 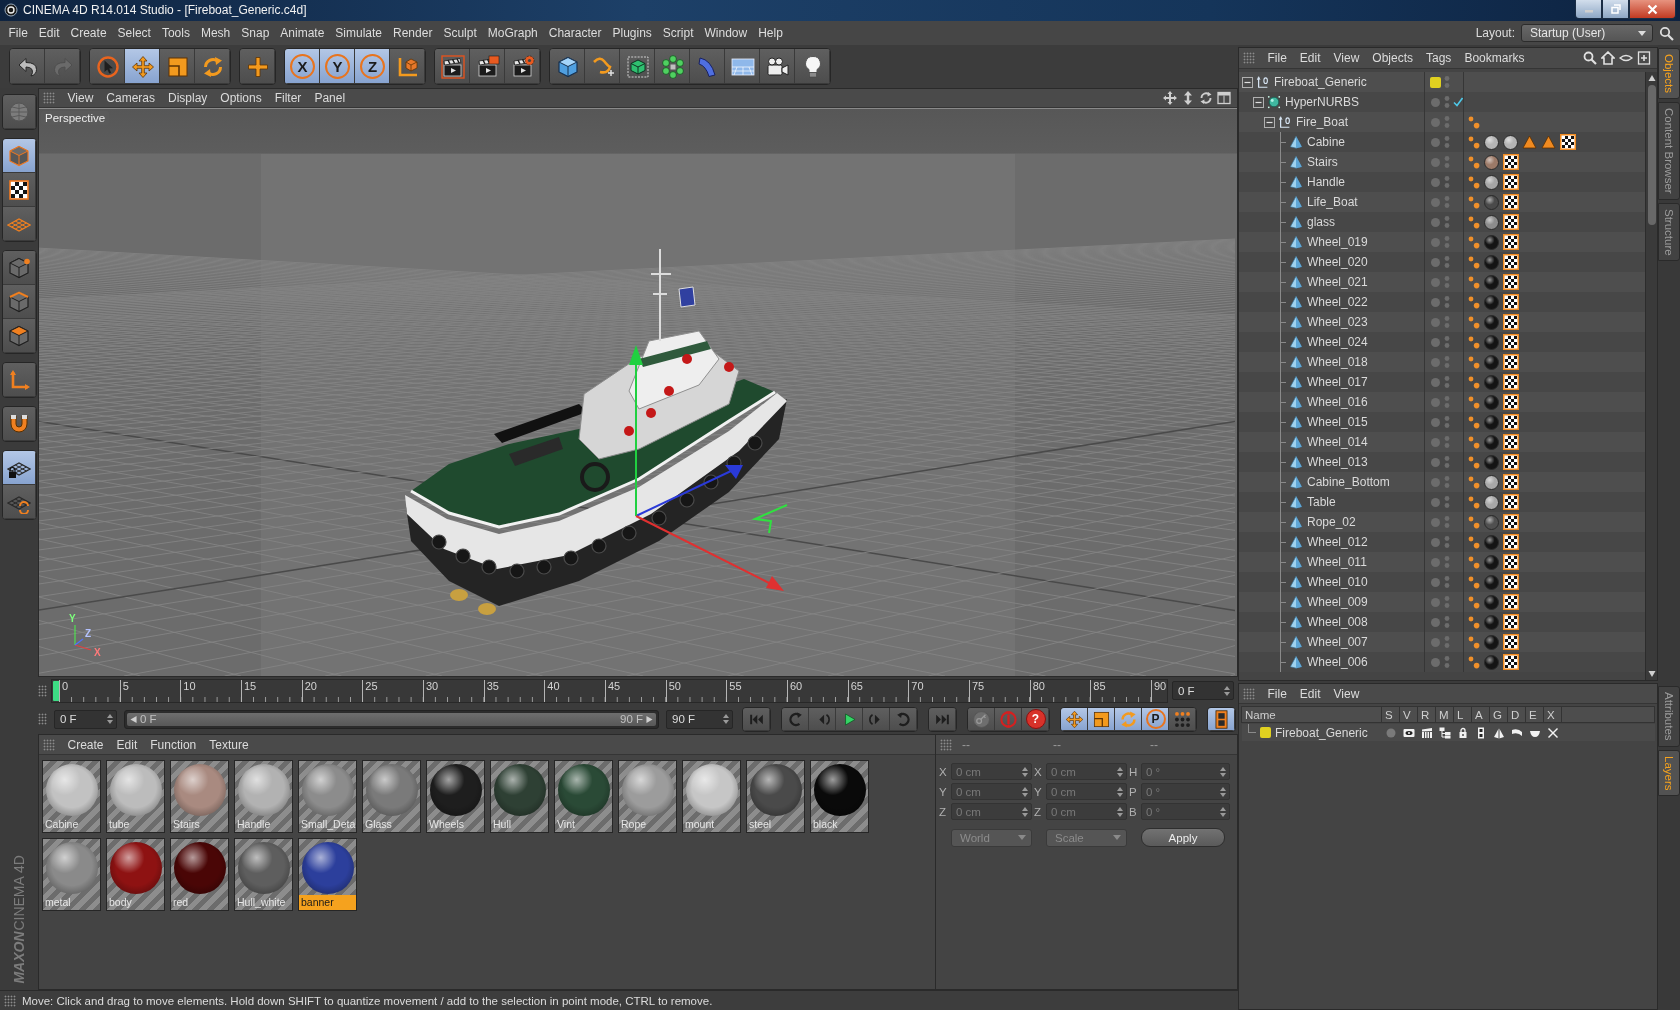 What do you see at coordinates (1669, 716) in the screenshot?
I see `side-tab: Attributes` at bounding box center [1669, 716].